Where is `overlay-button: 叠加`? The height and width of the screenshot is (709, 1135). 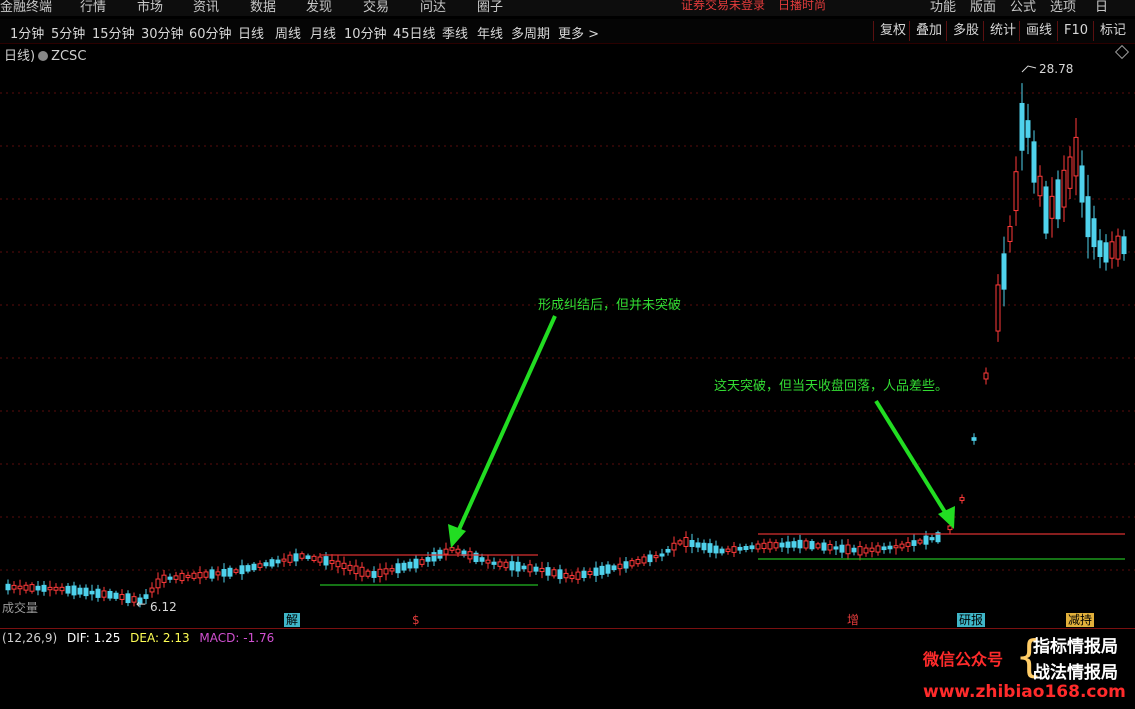
overlay-button: 叠加 is located at coordinates (925, 31).